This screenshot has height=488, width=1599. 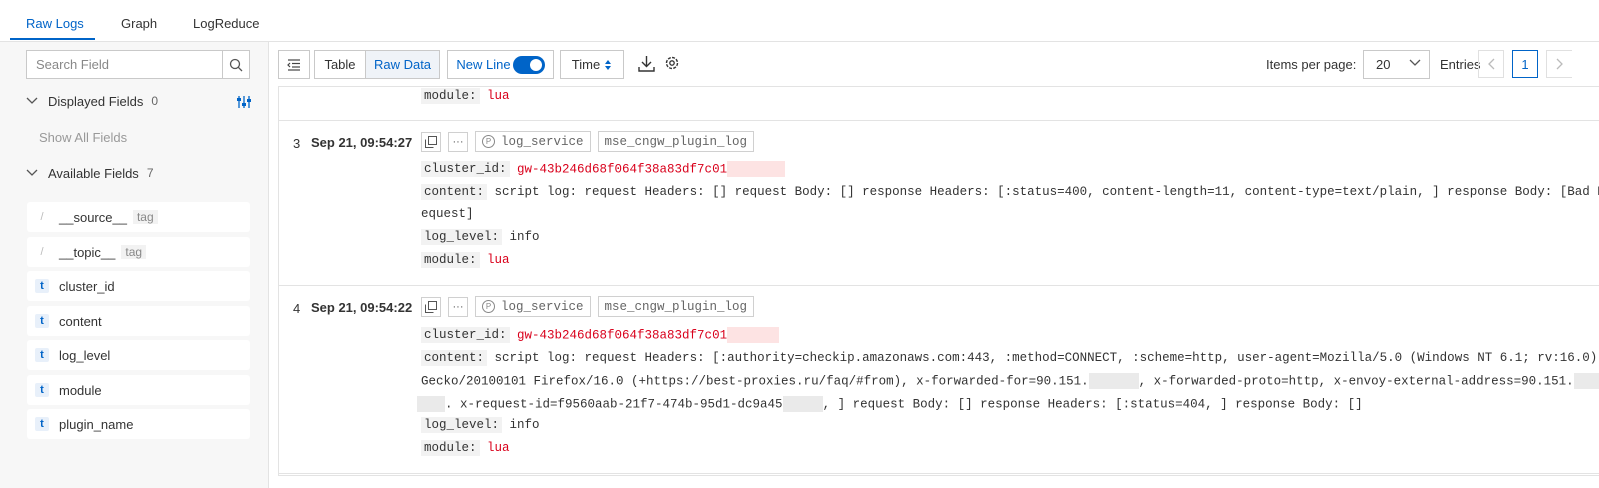 I want to click on field-name: plugin_name, so click(x=96, y=424).